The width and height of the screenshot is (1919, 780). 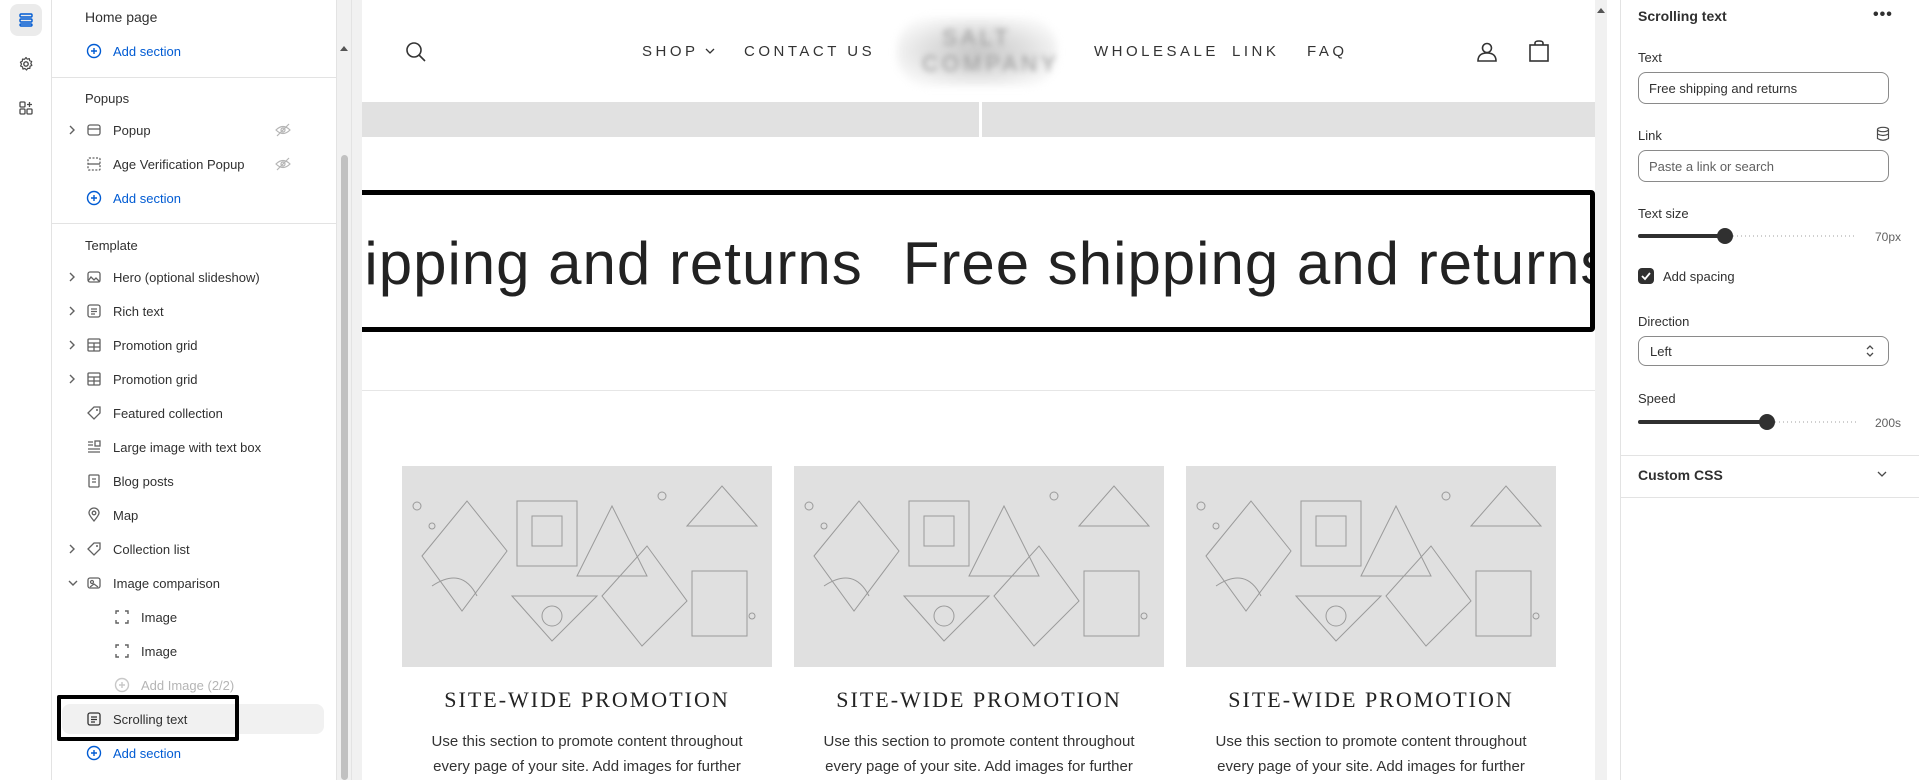 I want to click on nav-link: LINK, so click(x=1255, y=51).